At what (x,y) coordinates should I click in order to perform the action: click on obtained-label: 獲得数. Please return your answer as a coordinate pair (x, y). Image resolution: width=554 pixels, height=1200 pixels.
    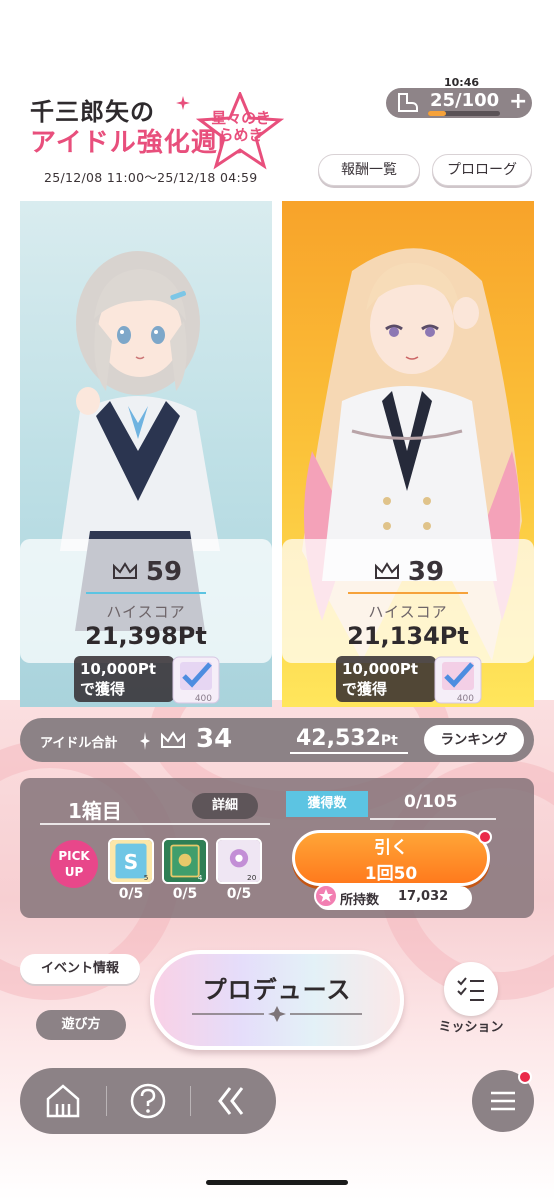
    Looking at the image, I should click on (327, 804).